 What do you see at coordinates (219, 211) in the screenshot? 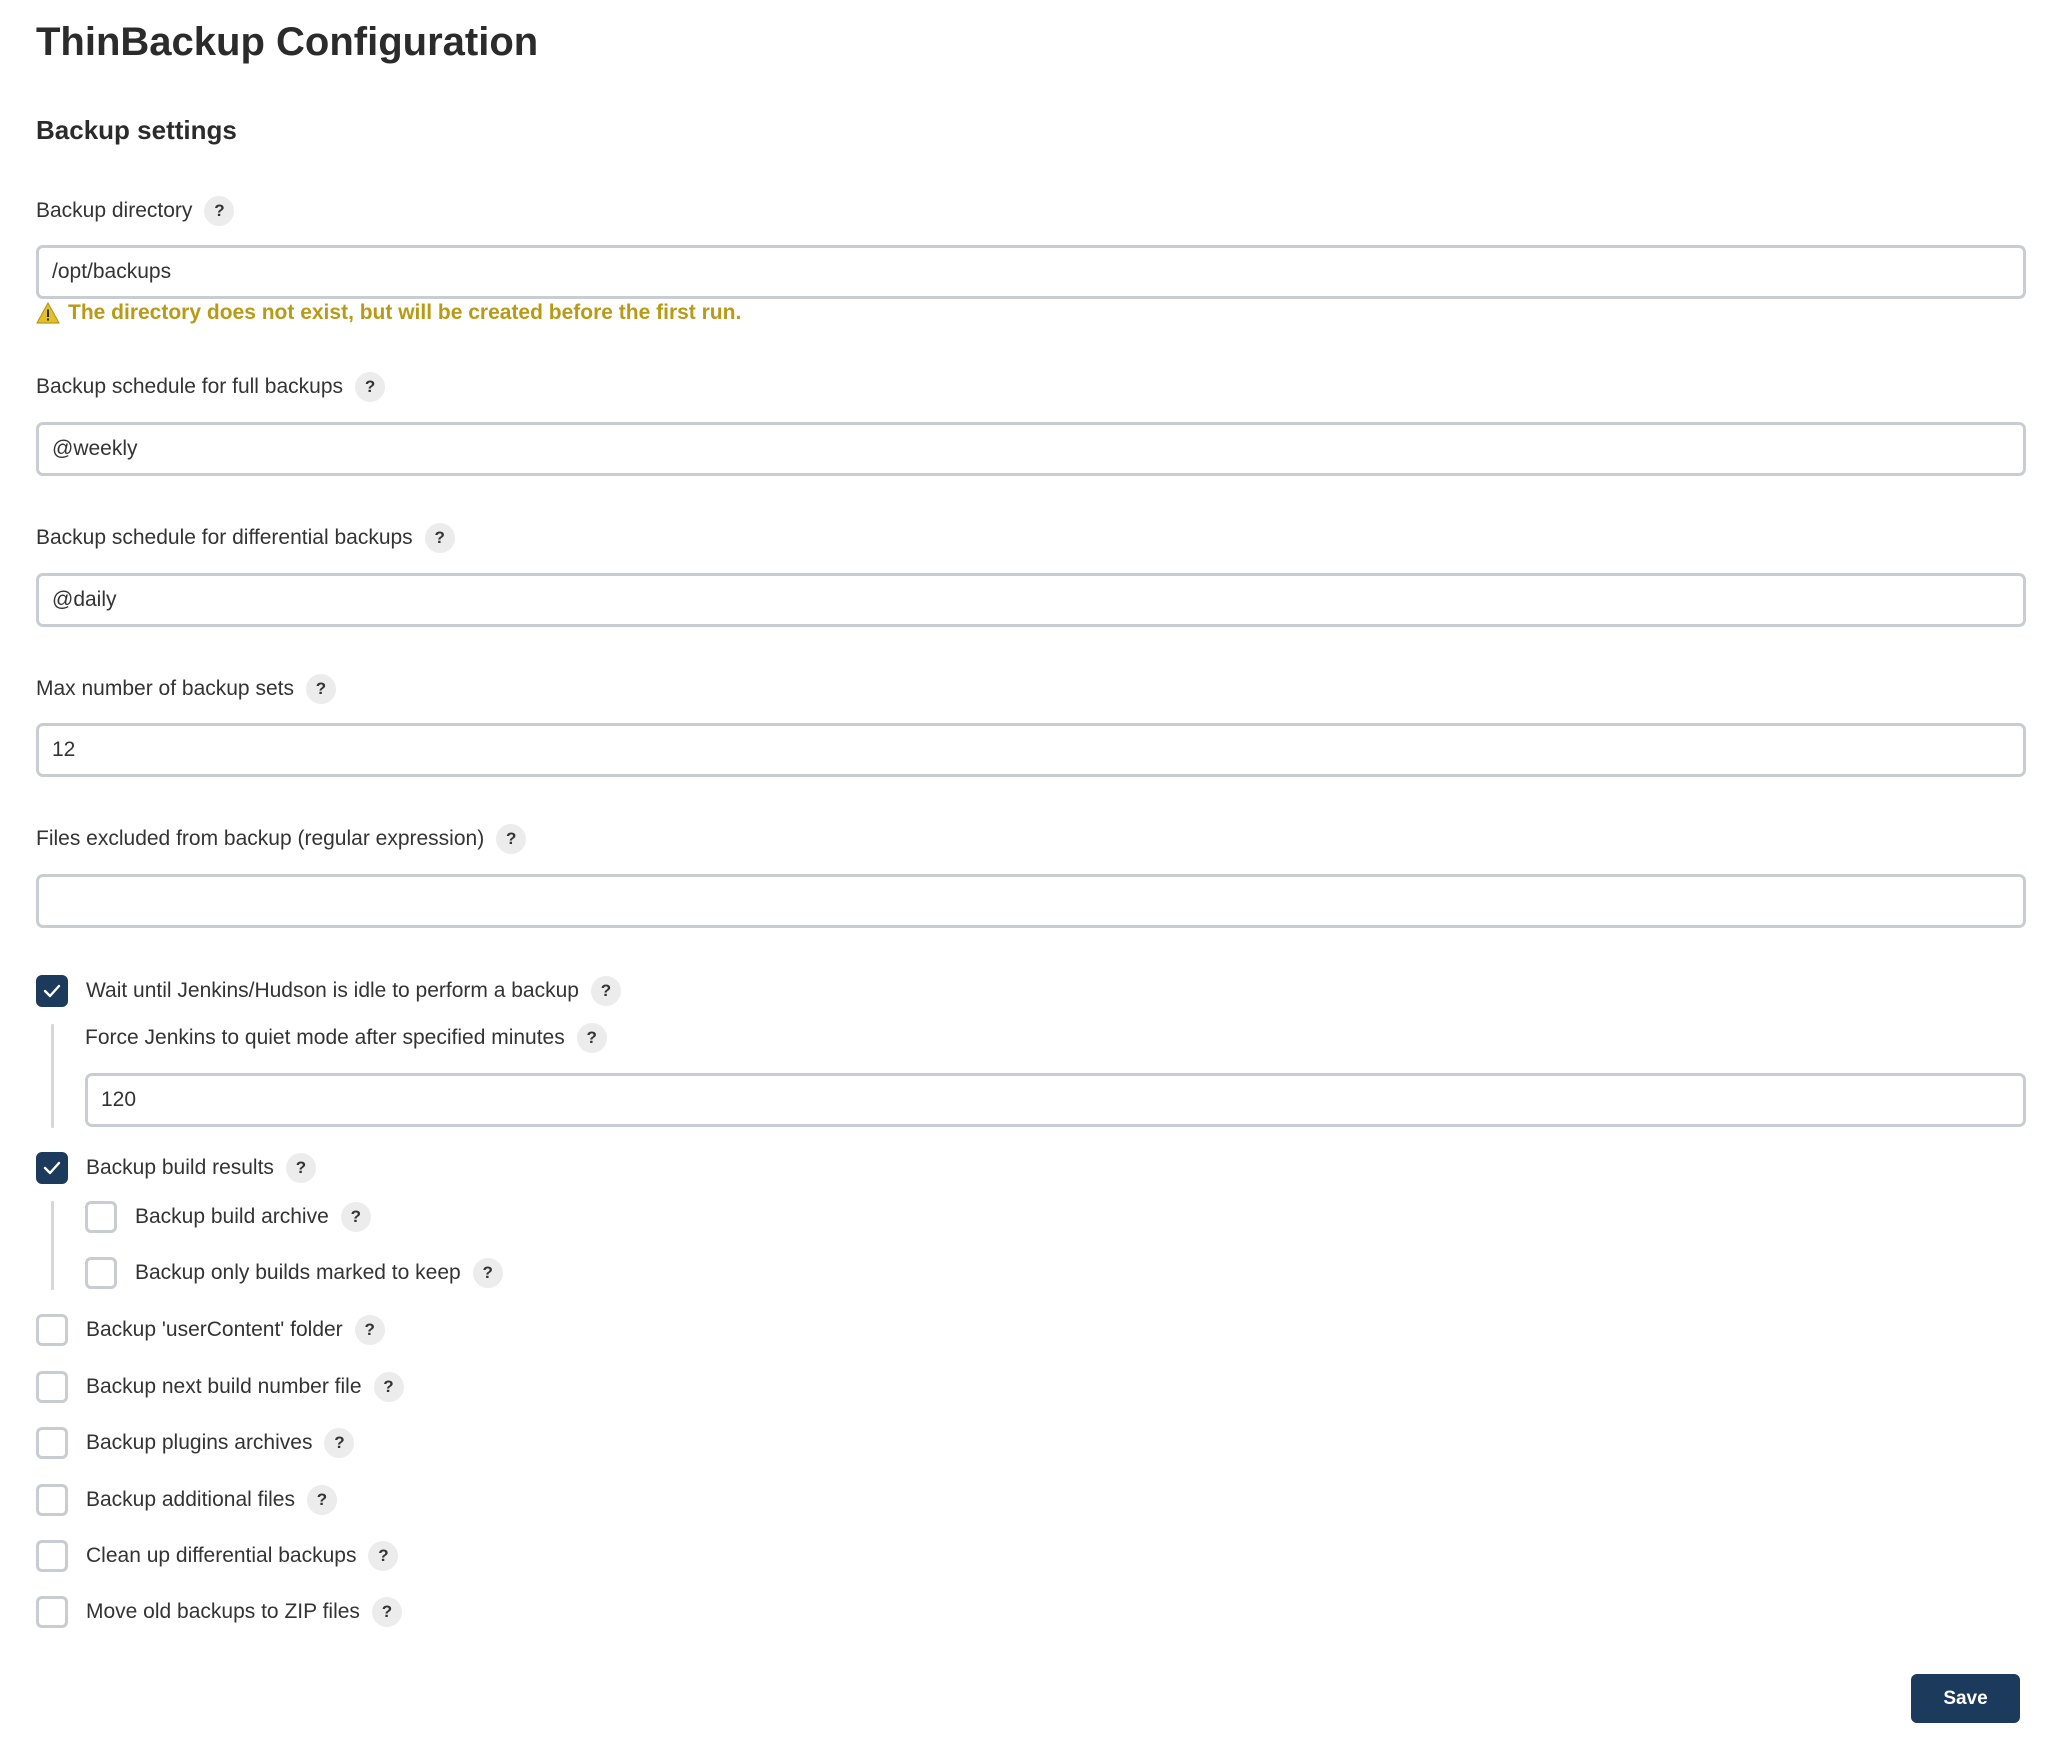
I see `backup-directory-help-icon: ?` at bounding box center [219, 211].